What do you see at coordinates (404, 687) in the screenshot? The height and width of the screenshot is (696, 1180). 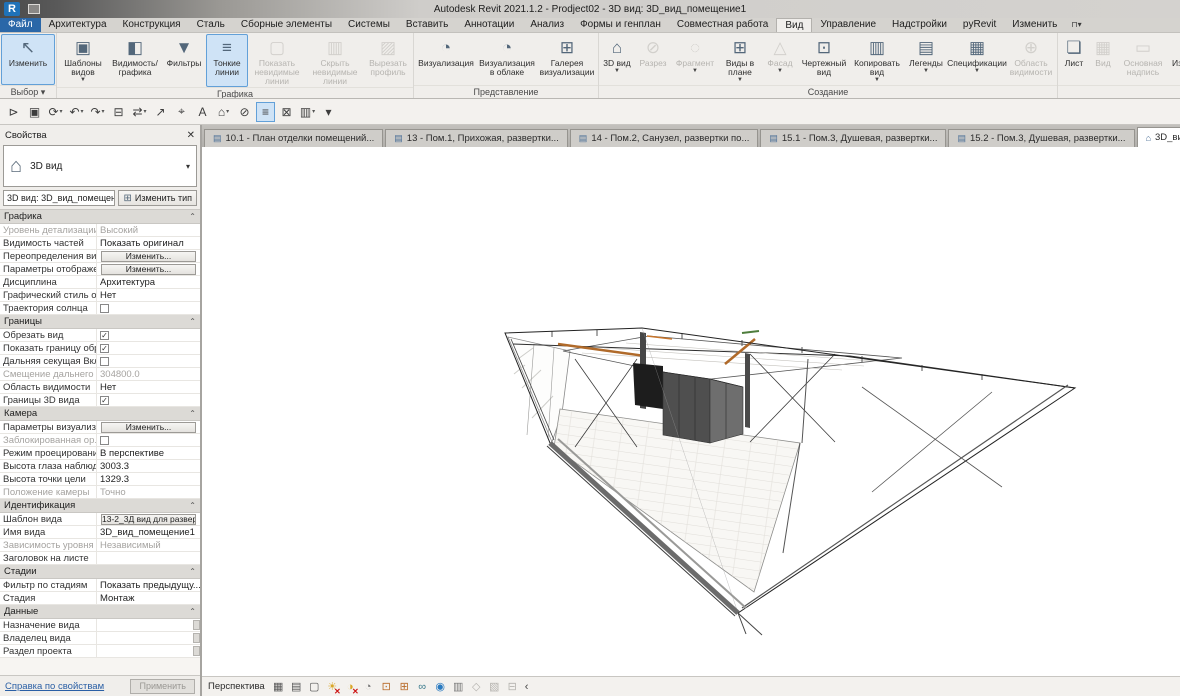 I see `show-crop-region-icon: ⊞` at bounding box center [404, 687].